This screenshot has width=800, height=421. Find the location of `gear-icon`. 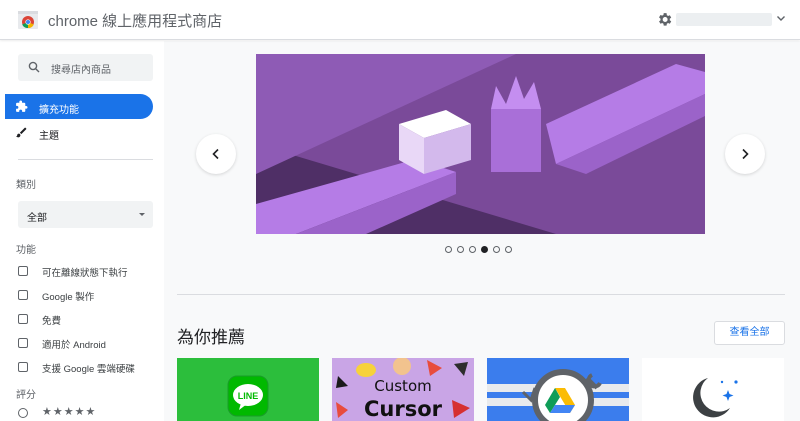

gear-icon is located at coordinates (664, 19).